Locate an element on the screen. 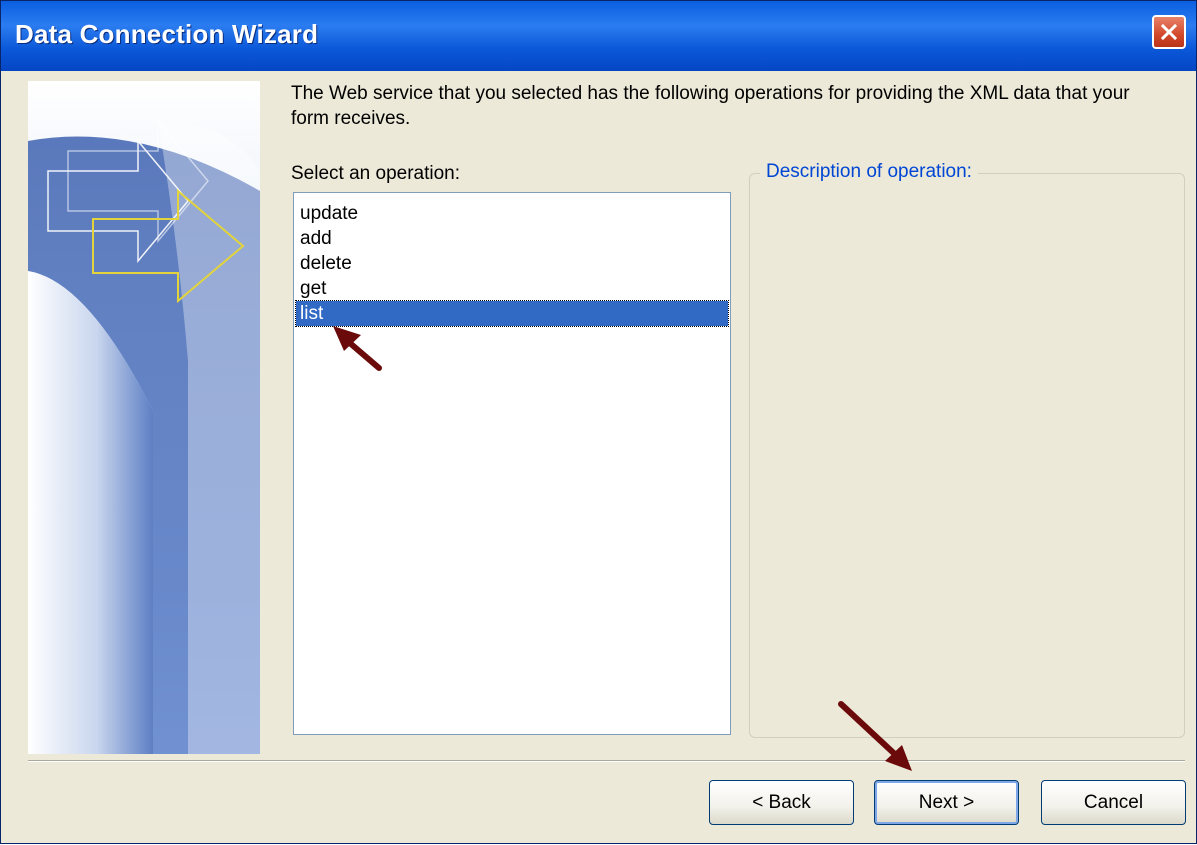  divider is located at coordinates (606, 761).